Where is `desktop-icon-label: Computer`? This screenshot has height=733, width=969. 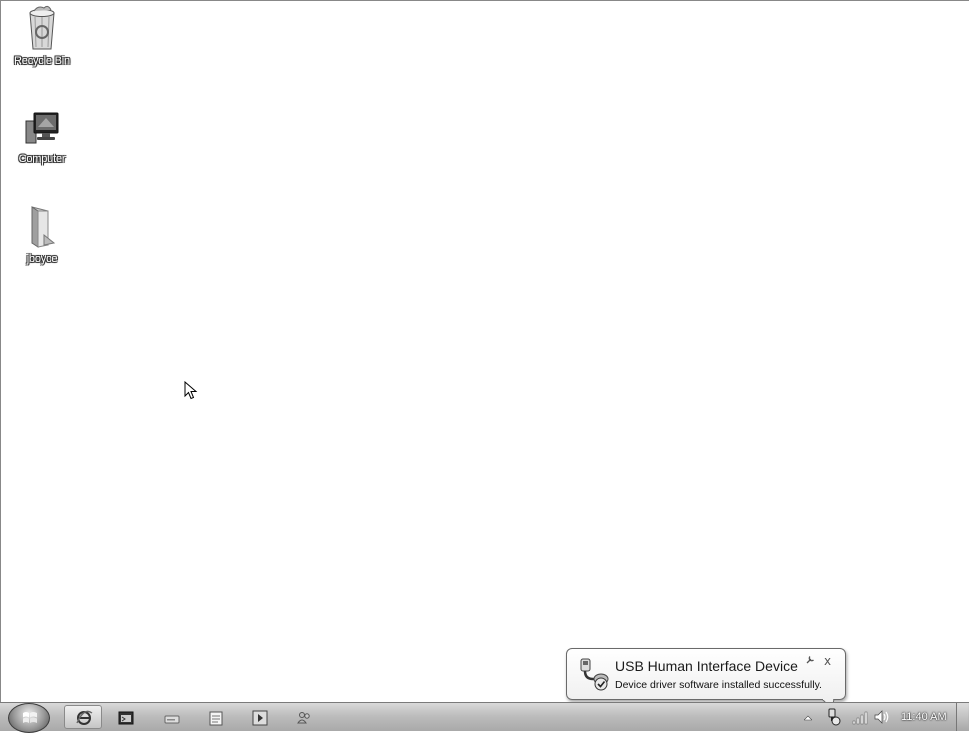 desktop-icon-label: Computer is located at coordinates (42, 159).